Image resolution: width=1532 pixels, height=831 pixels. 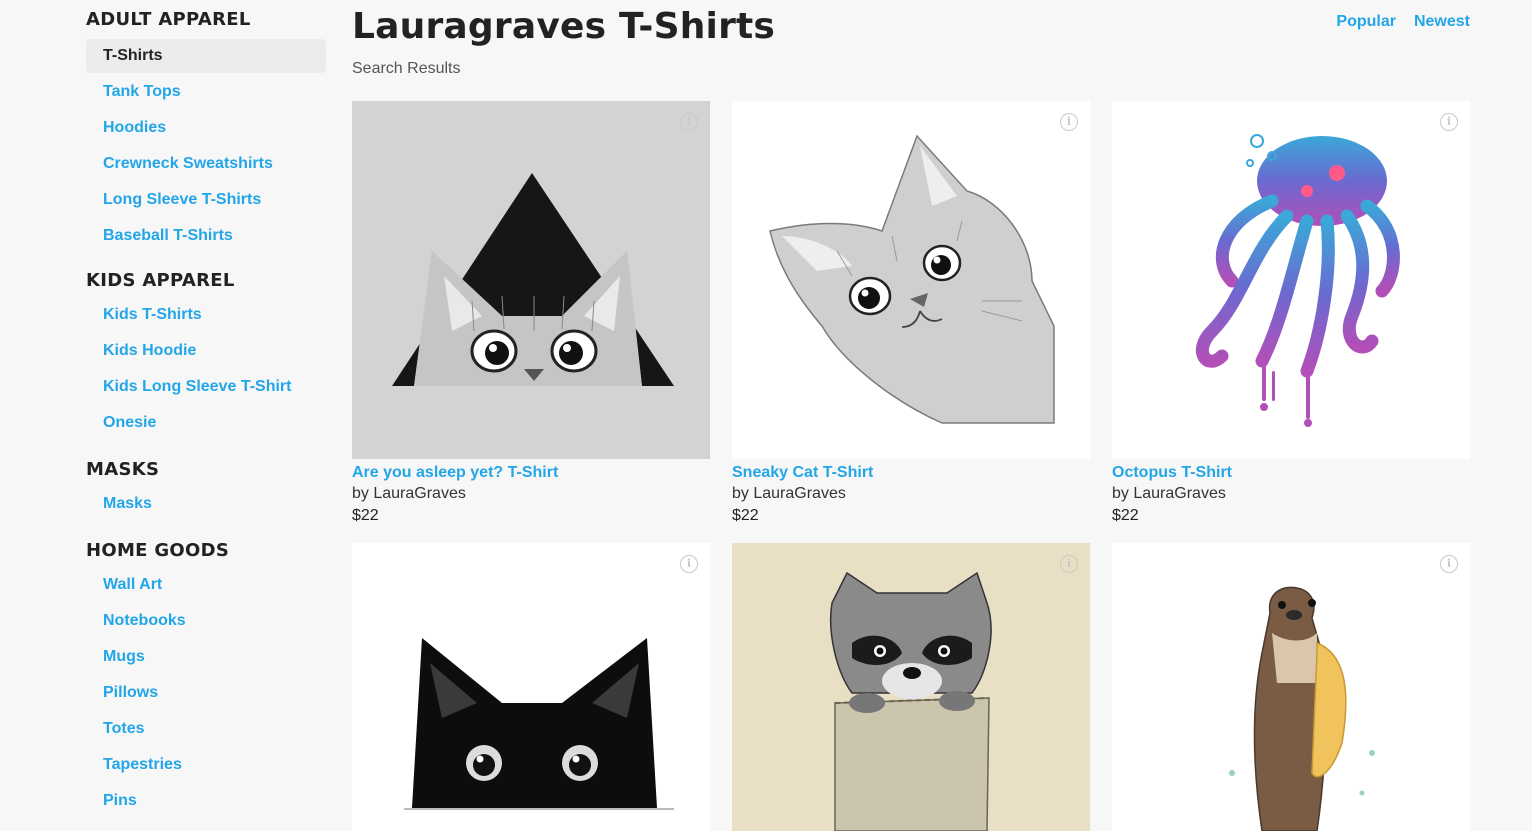 What do you see at coordinates (160, 280) in the screenshot?
I see `sidebar-heading: KIDS APPAREL` at bounding box center [160, 280].